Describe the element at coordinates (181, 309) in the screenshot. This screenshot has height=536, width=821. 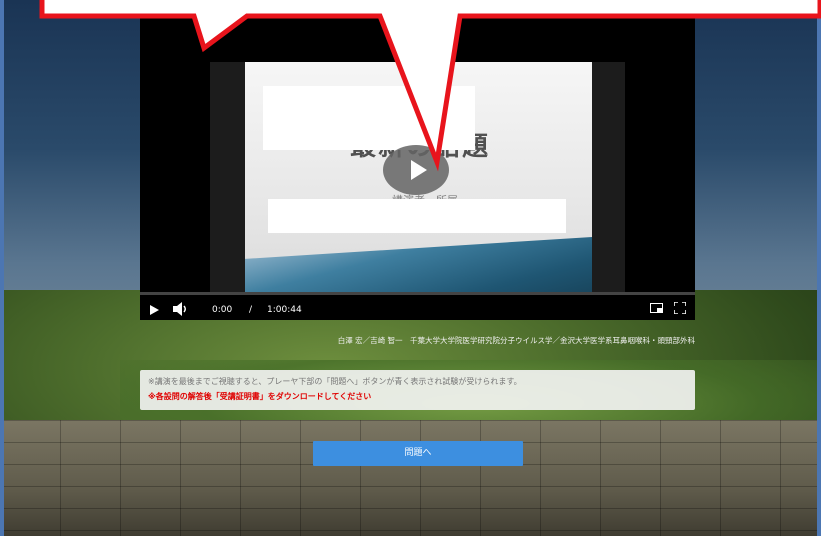
I see `volume-icon` at that location.